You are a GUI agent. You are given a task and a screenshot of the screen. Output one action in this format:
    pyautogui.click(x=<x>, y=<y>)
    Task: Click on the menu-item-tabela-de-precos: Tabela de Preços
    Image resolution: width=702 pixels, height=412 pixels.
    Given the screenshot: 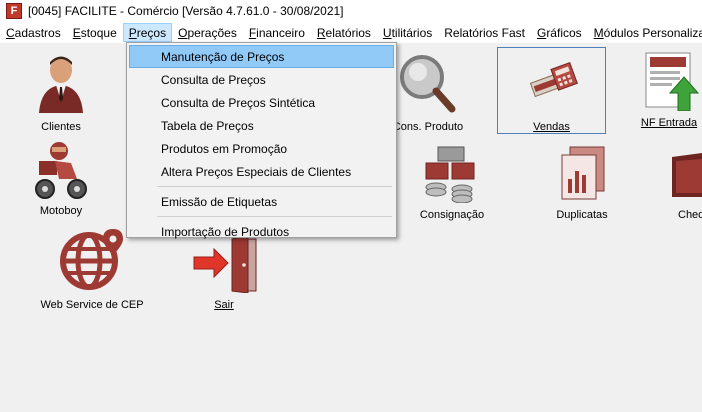 What is the action you would take?
    pyautogui.click(x=261, y=125)
    